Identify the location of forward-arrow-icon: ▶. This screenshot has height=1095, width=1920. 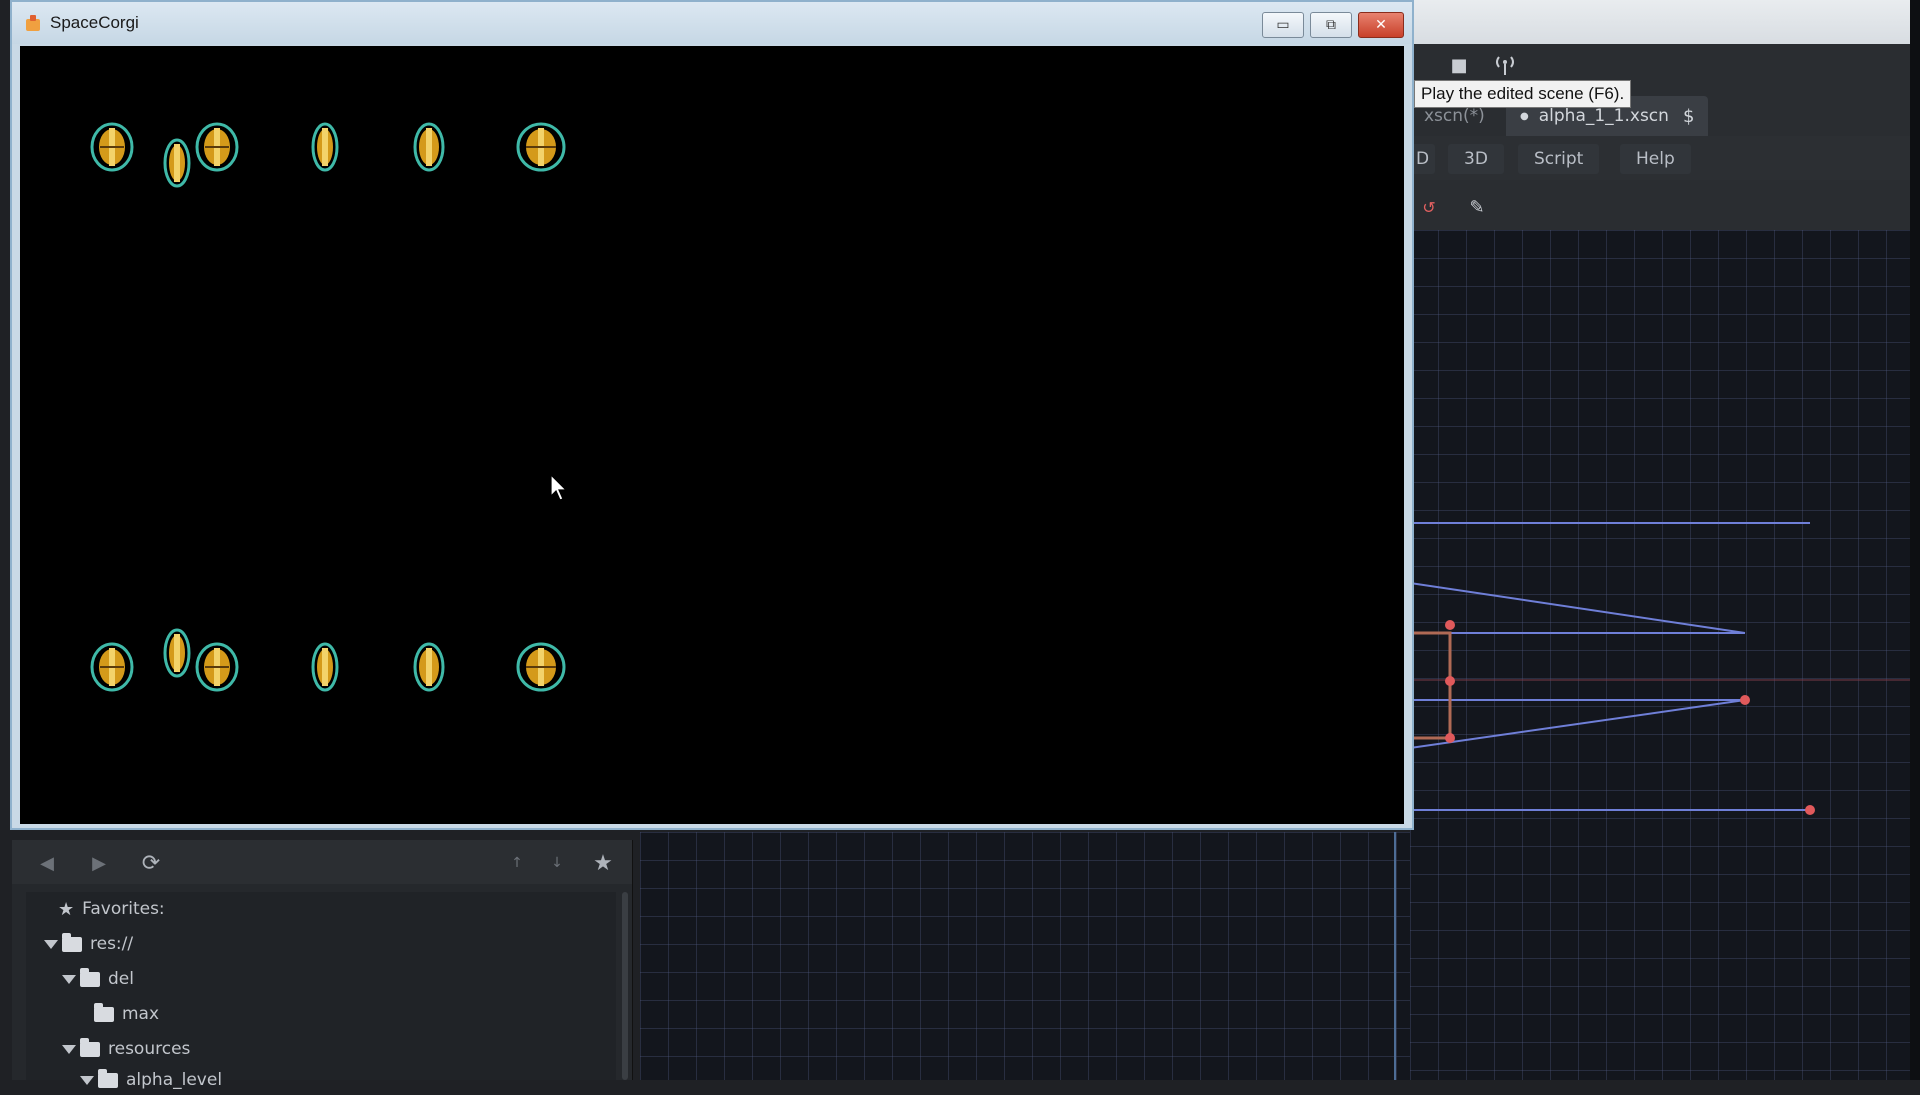
(99, 863).